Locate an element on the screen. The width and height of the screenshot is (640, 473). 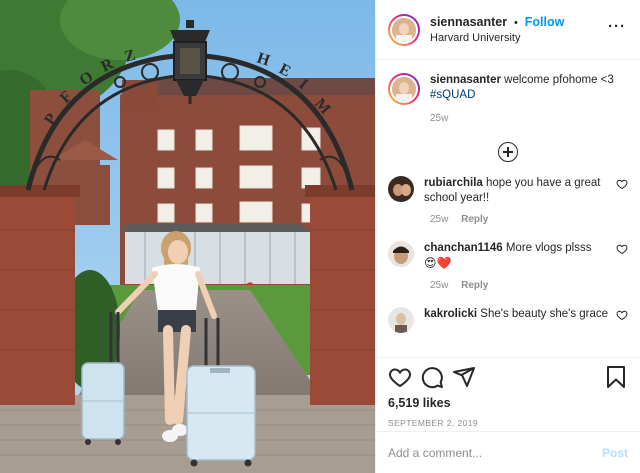
caption-time: 25w is located at coordinates (439, 118).